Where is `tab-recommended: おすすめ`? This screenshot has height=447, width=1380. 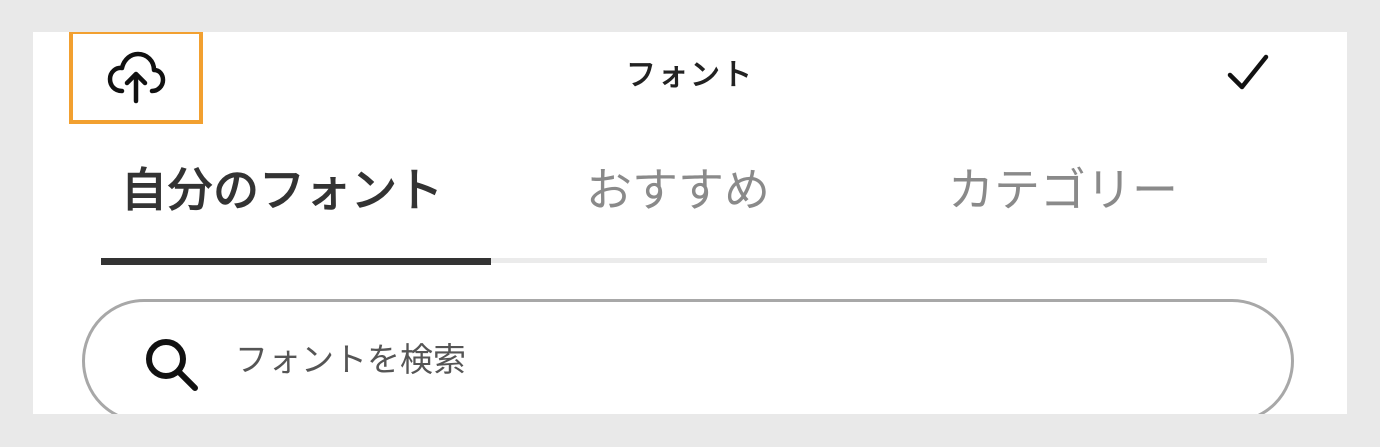 tab-recommended: おすすめ is located at coordinates (678, 190).